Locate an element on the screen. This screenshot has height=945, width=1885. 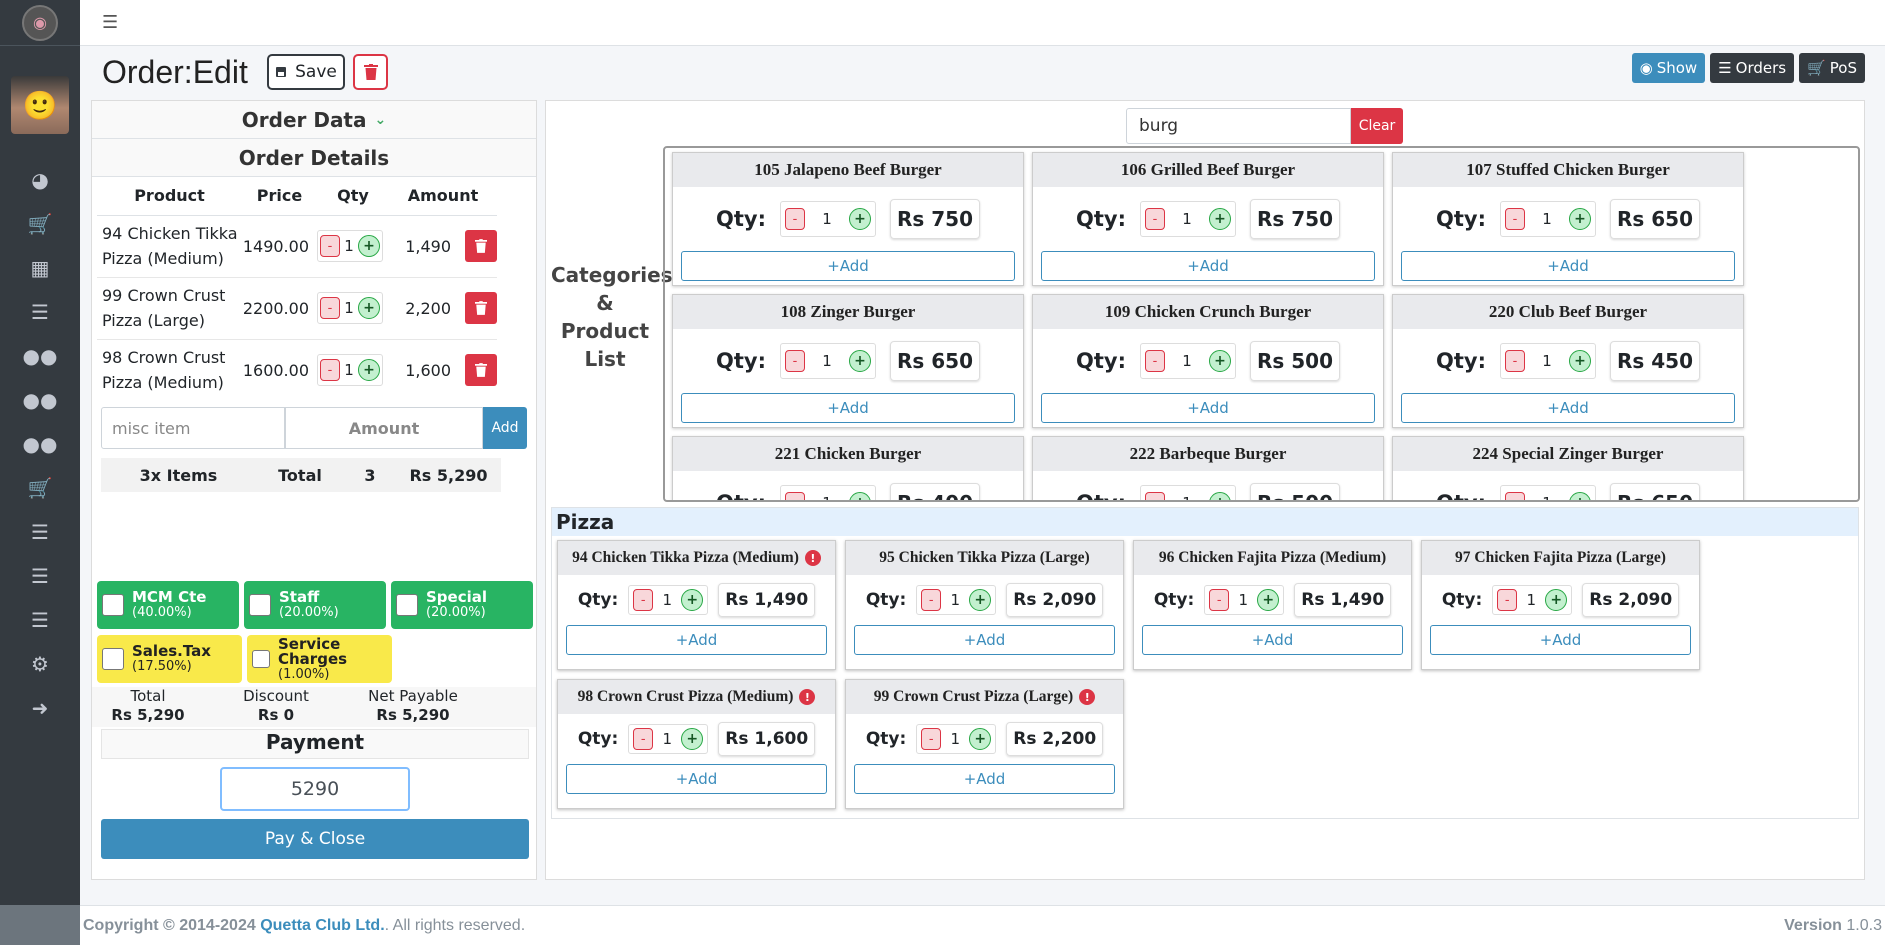
save-button: Save is located at coordinates (306, 72).